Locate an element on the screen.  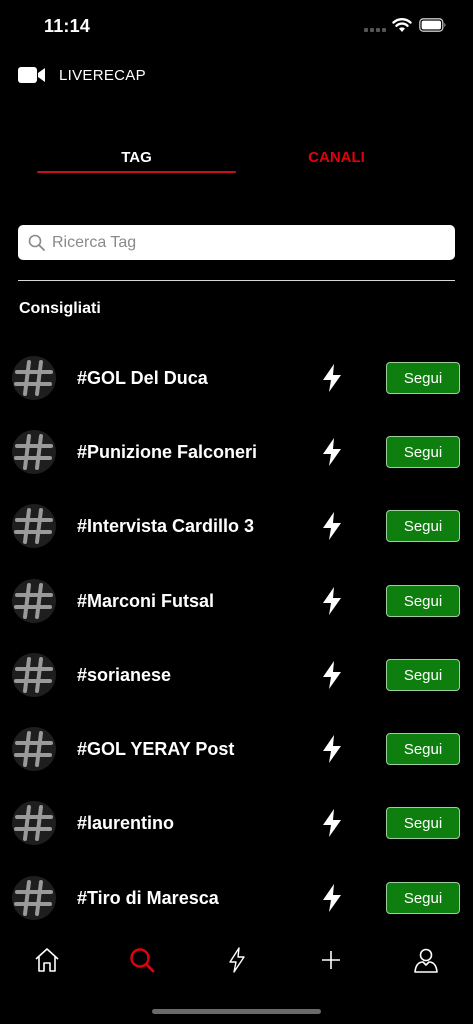
tag-row: #GOL YERAY Post Segui is located at coordinates (236, 749).